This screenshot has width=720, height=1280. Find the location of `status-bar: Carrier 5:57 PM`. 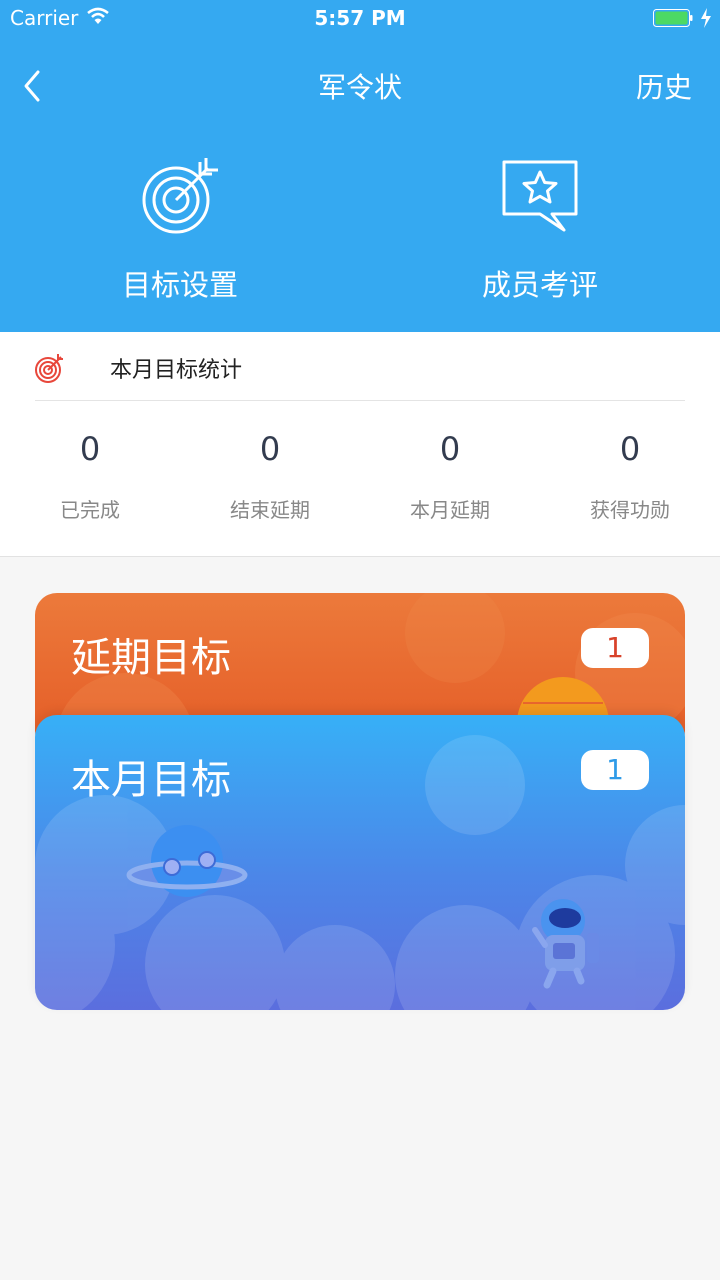

status-bar: Carrier 5:57 PM is located at coordinates (360, 20).